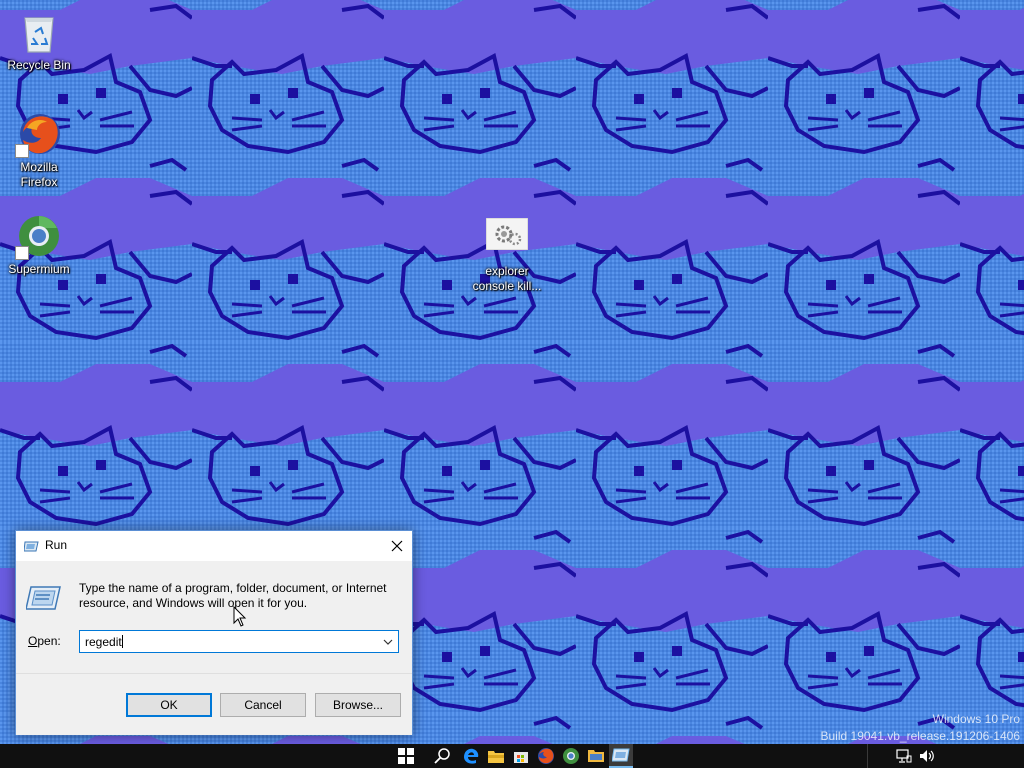 The width and height of the screenshot is (1024, 768). I want to click on chevron-down-icon, so click(388, 642).